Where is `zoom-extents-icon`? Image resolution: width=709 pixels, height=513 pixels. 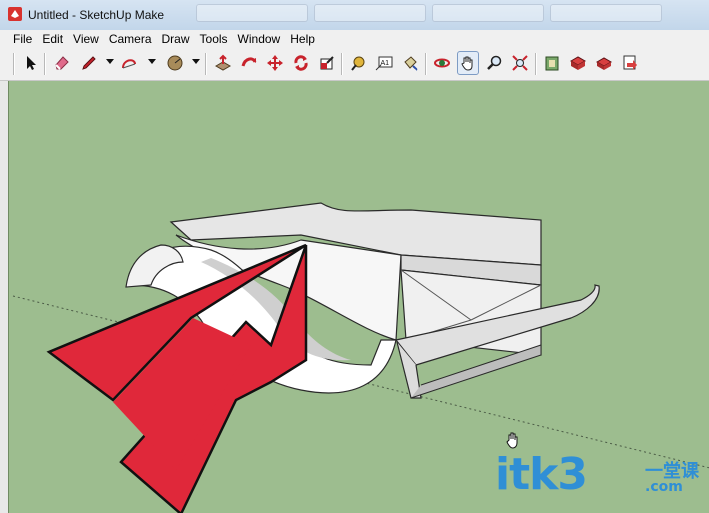
zoom-extents-icon is located at coordinates (520, 63).